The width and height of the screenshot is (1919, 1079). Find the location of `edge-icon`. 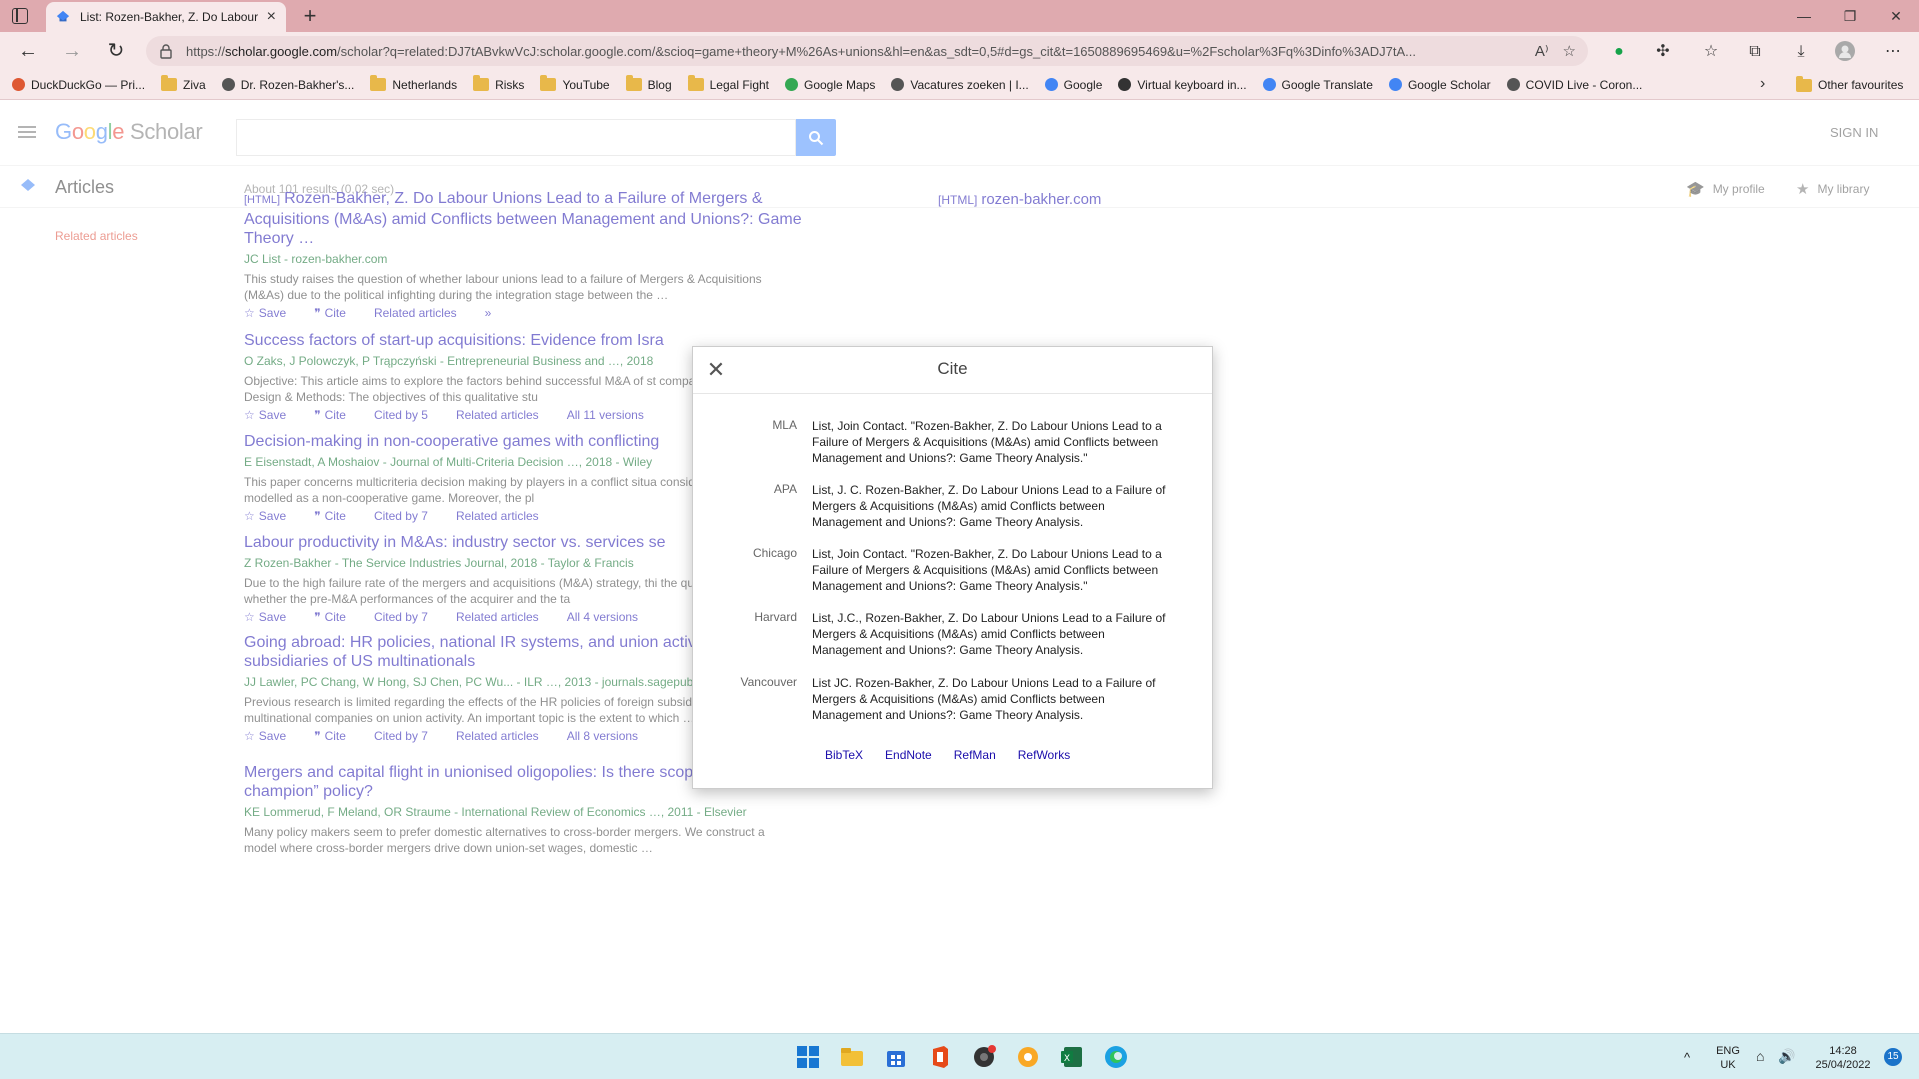

edge-icon is located at coordinates (1116, 1057).